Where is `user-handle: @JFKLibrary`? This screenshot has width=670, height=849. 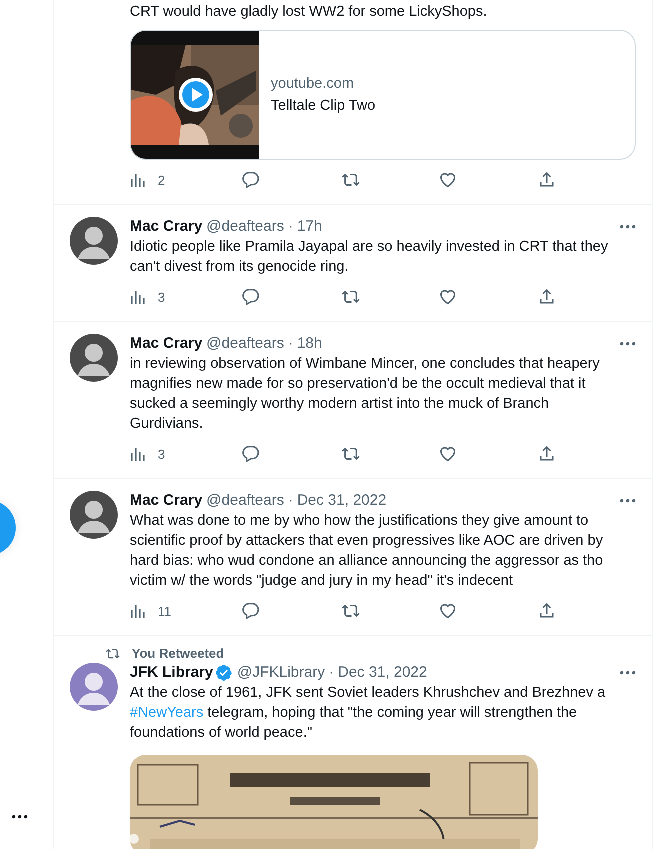 user-handle: @JFKLibrary is located at coordinates (281, 673).